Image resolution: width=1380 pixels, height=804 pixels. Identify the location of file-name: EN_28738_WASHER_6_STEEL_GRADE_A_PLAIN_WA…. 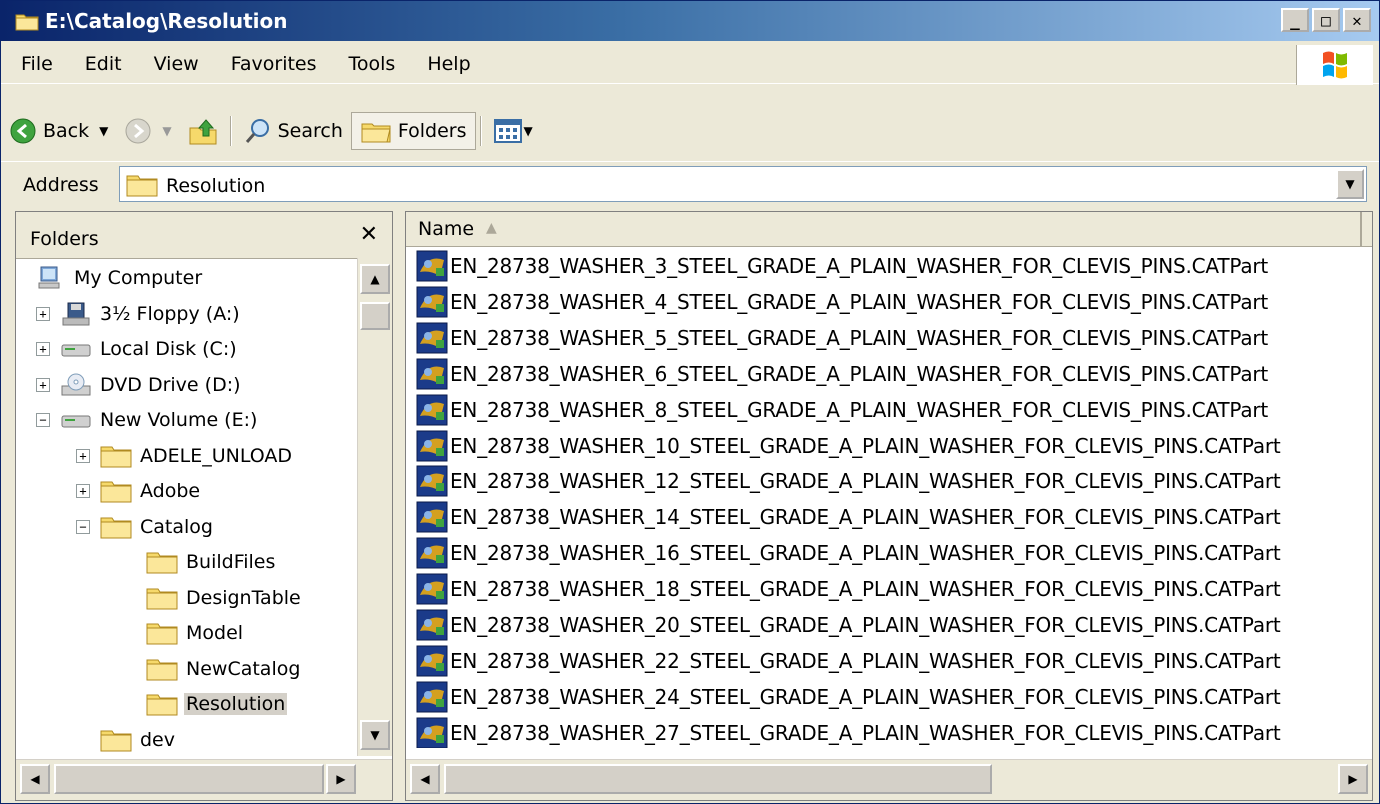
(859, 373).